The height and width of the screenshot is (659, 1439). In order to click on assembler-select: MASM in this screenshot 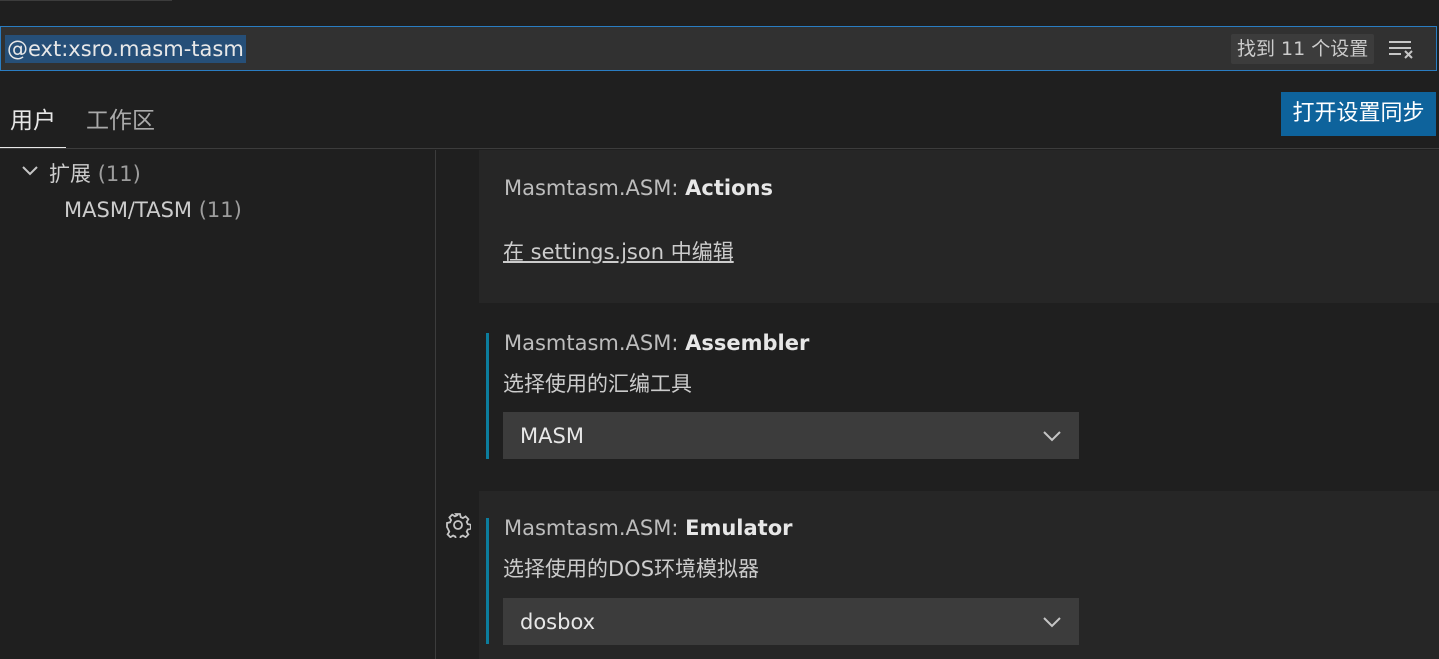, I will do `click(791, 435)`.